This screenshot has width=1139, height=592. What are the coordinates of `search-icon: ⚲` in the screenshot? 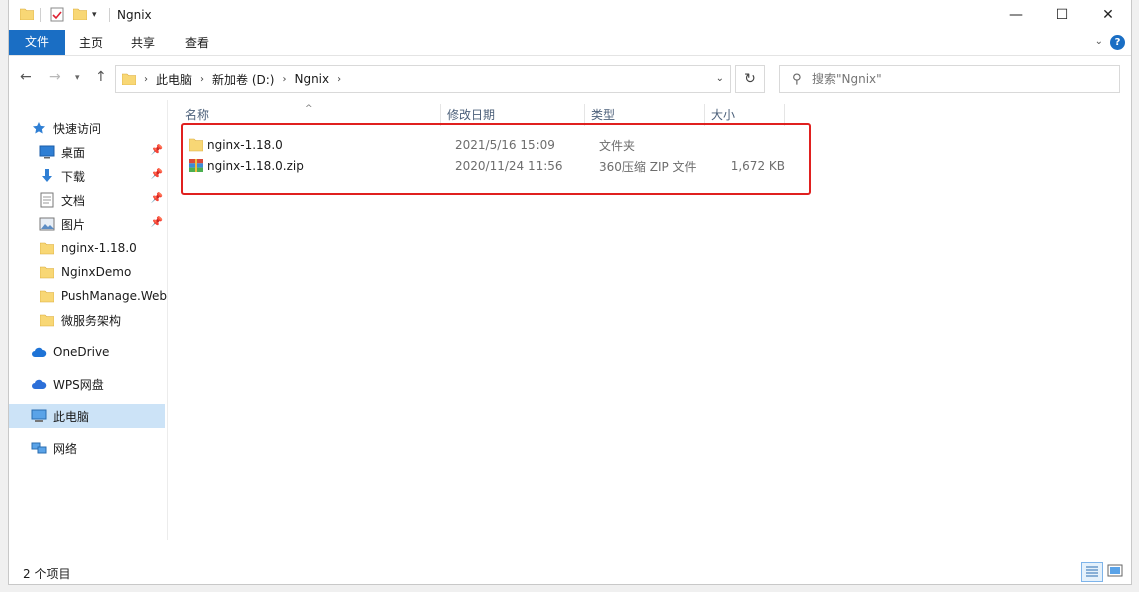 It's located at (797, 79).